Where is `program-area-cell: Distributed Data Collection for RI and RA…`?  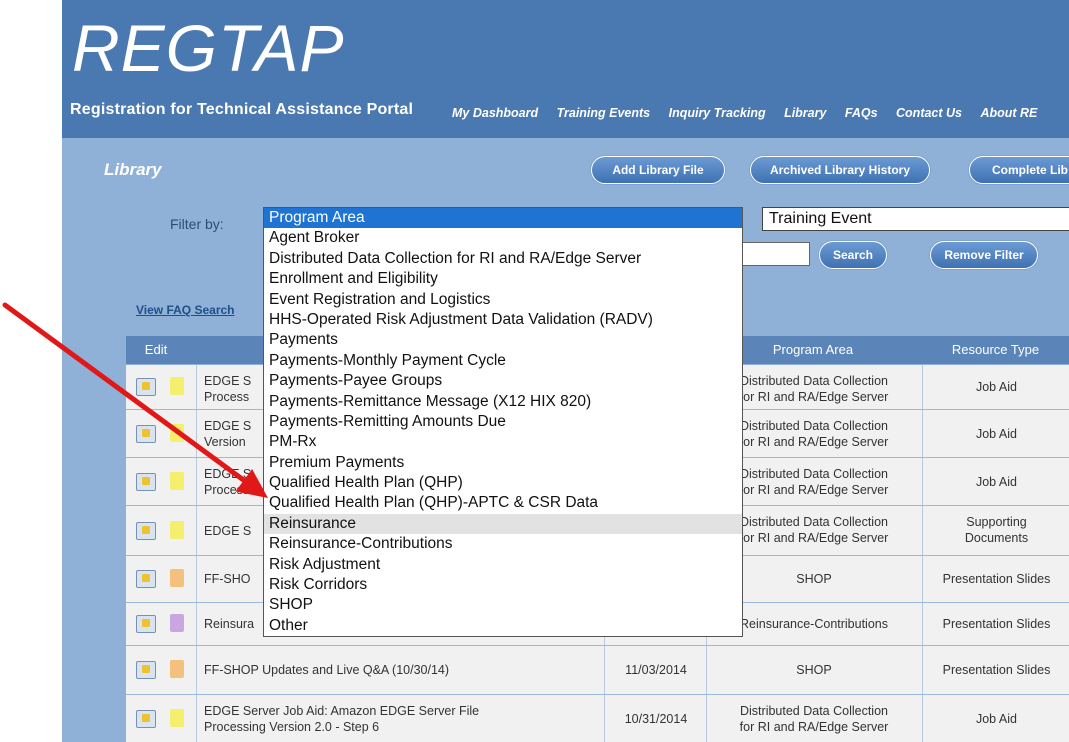 program-area-cell: Distributed Data Collection for RI and RA… is located at coordinates (814, 719).